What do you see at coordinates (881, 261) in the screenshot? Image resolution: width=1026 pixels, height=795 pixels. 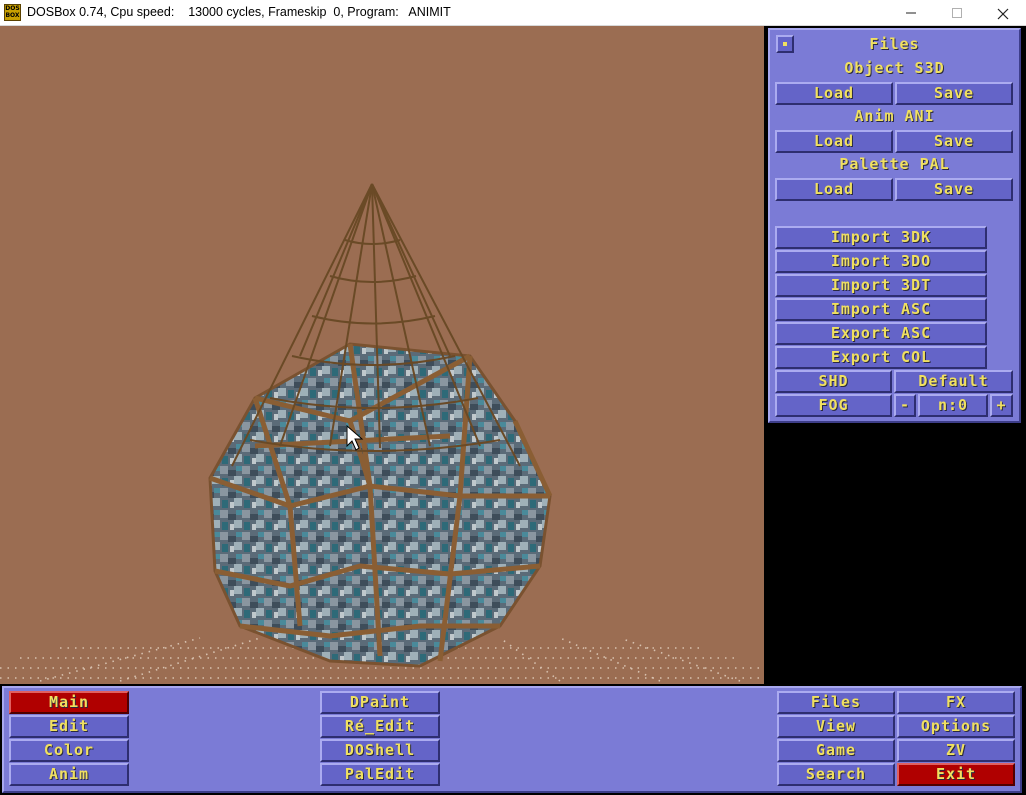 I see `import-3do-button: Import 3DO` at bounding box center [881, 261].